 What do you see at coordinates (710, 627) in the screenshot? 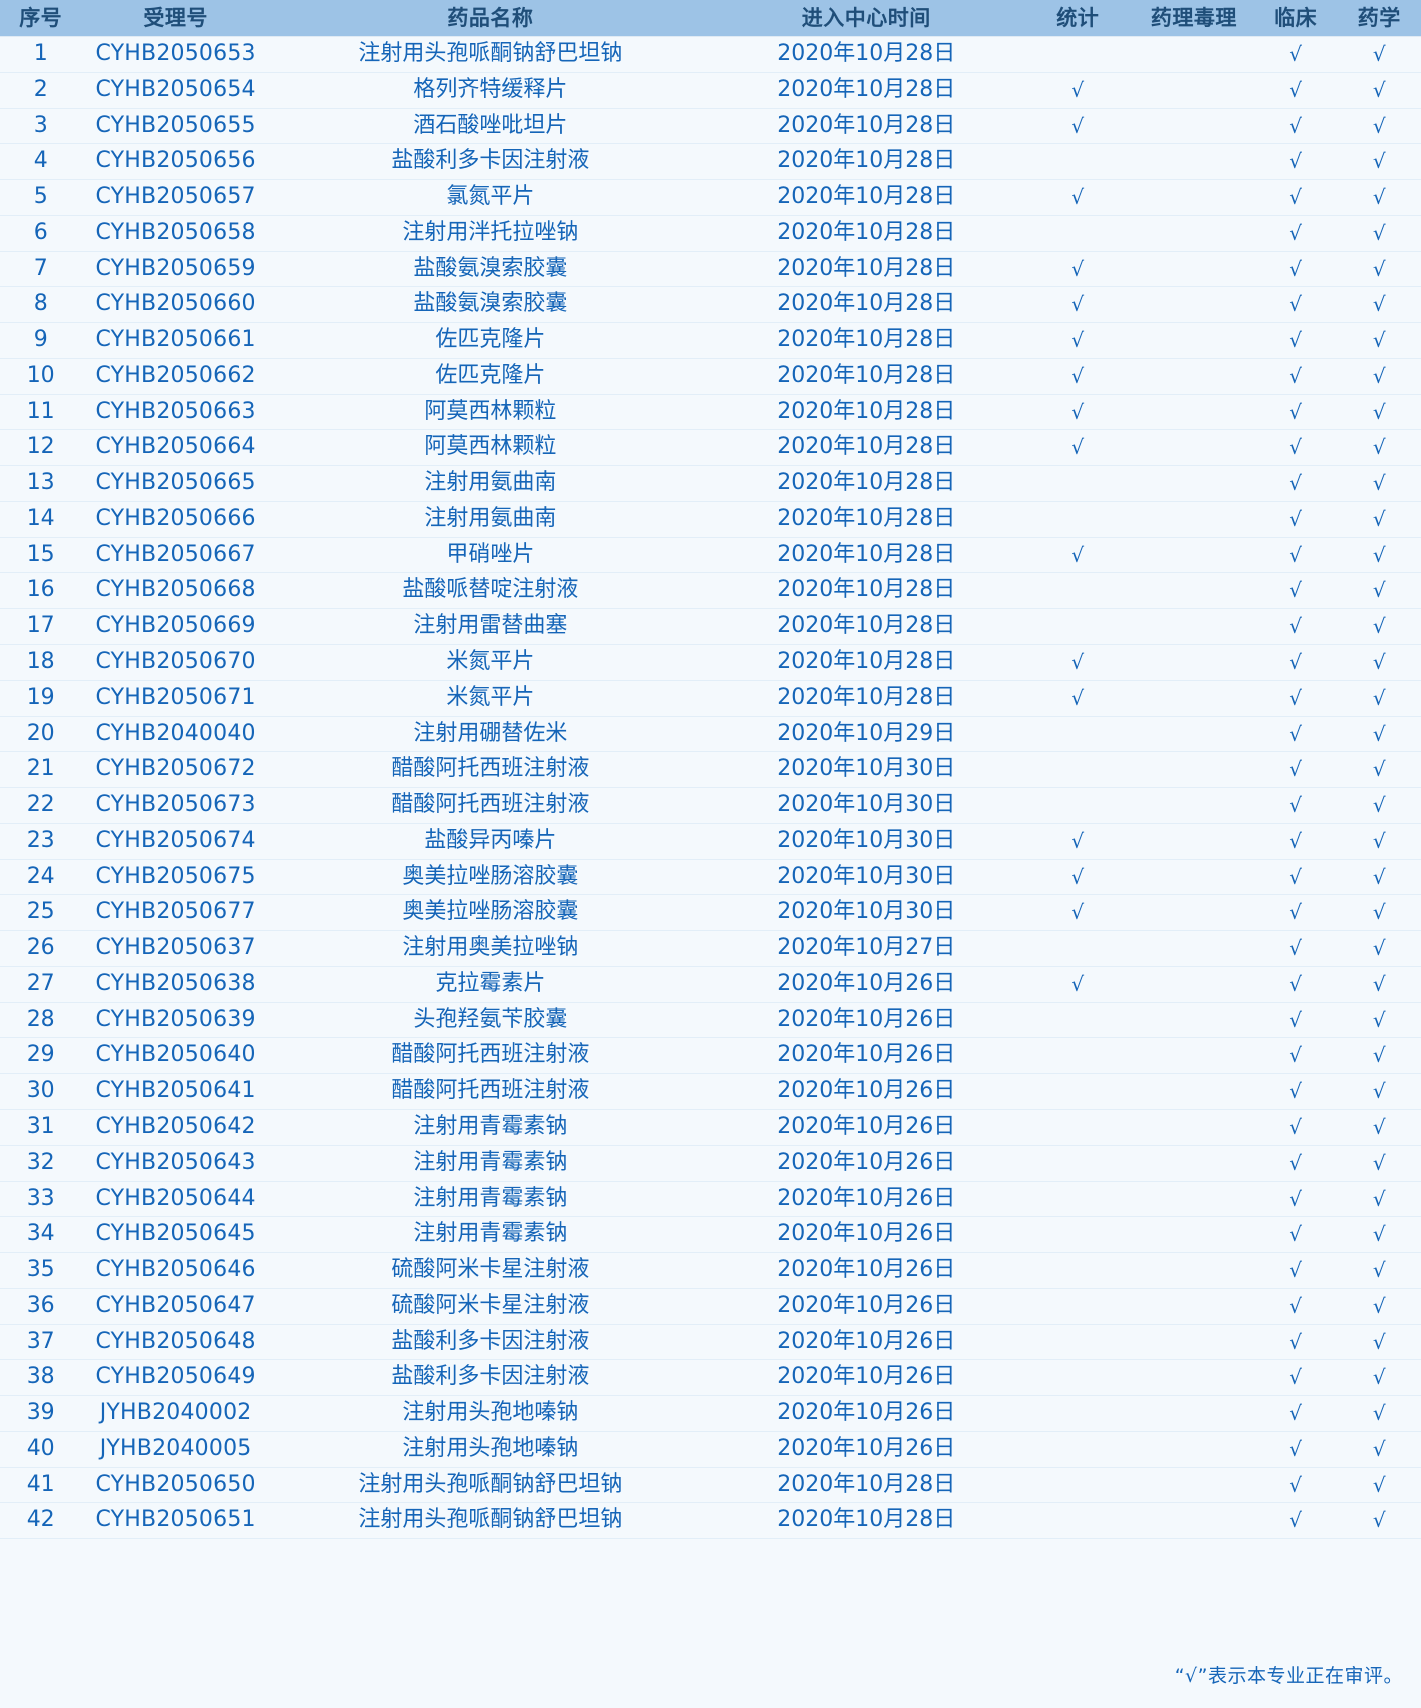
I see `table-row: 17 CYHB2050669 注射用雷替曲塞 2020年10月28日 √ √` at bounding box center [710, 627].